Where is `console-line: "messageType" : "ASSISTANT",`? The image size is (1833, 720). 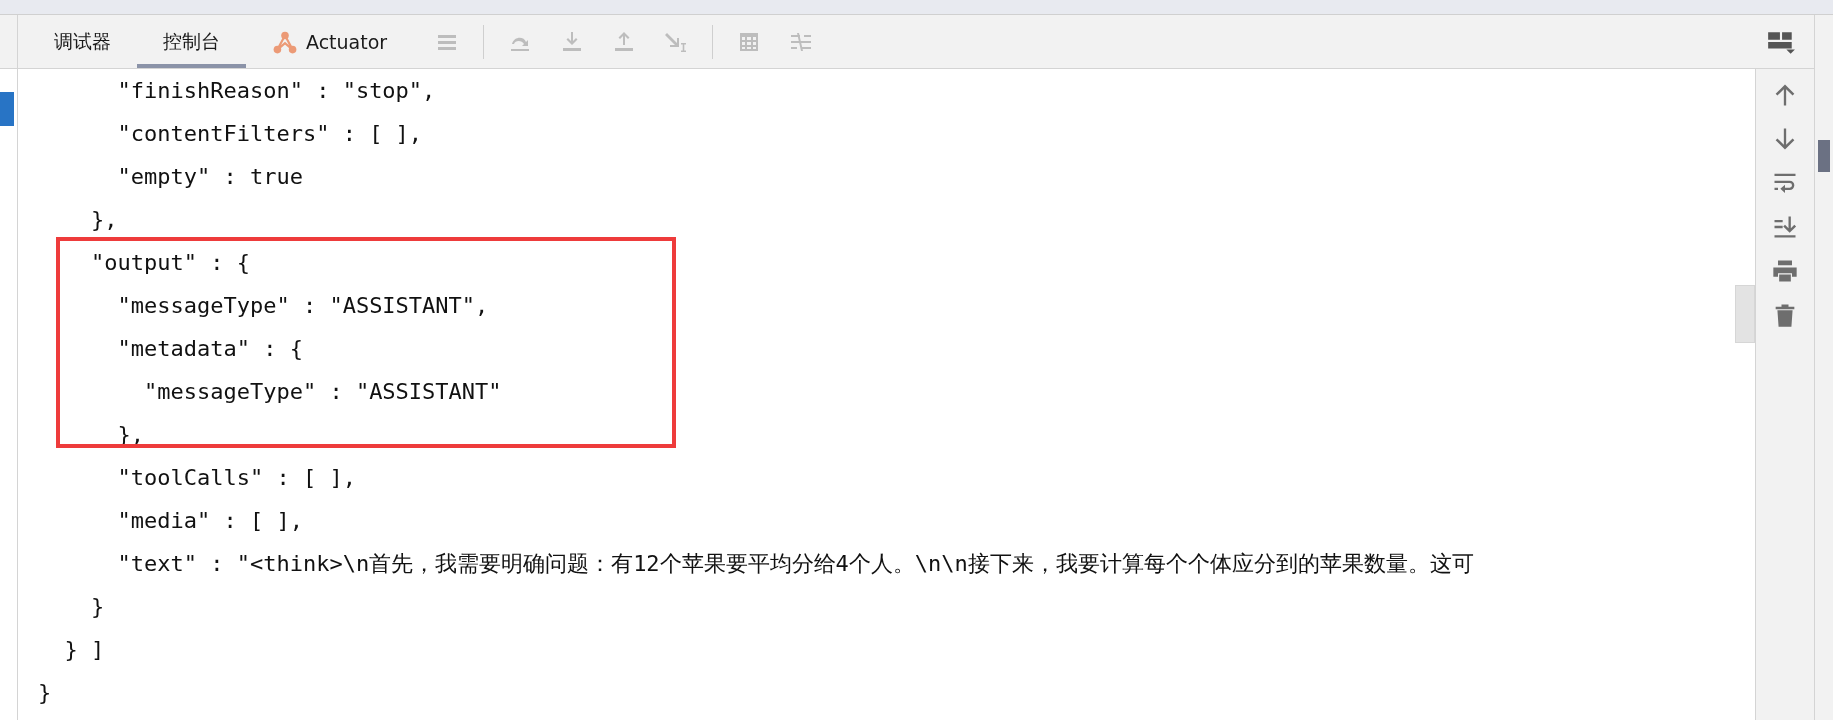
console-line: "messageType" : "ASSISTANT", is located at coordinates (302, 306).